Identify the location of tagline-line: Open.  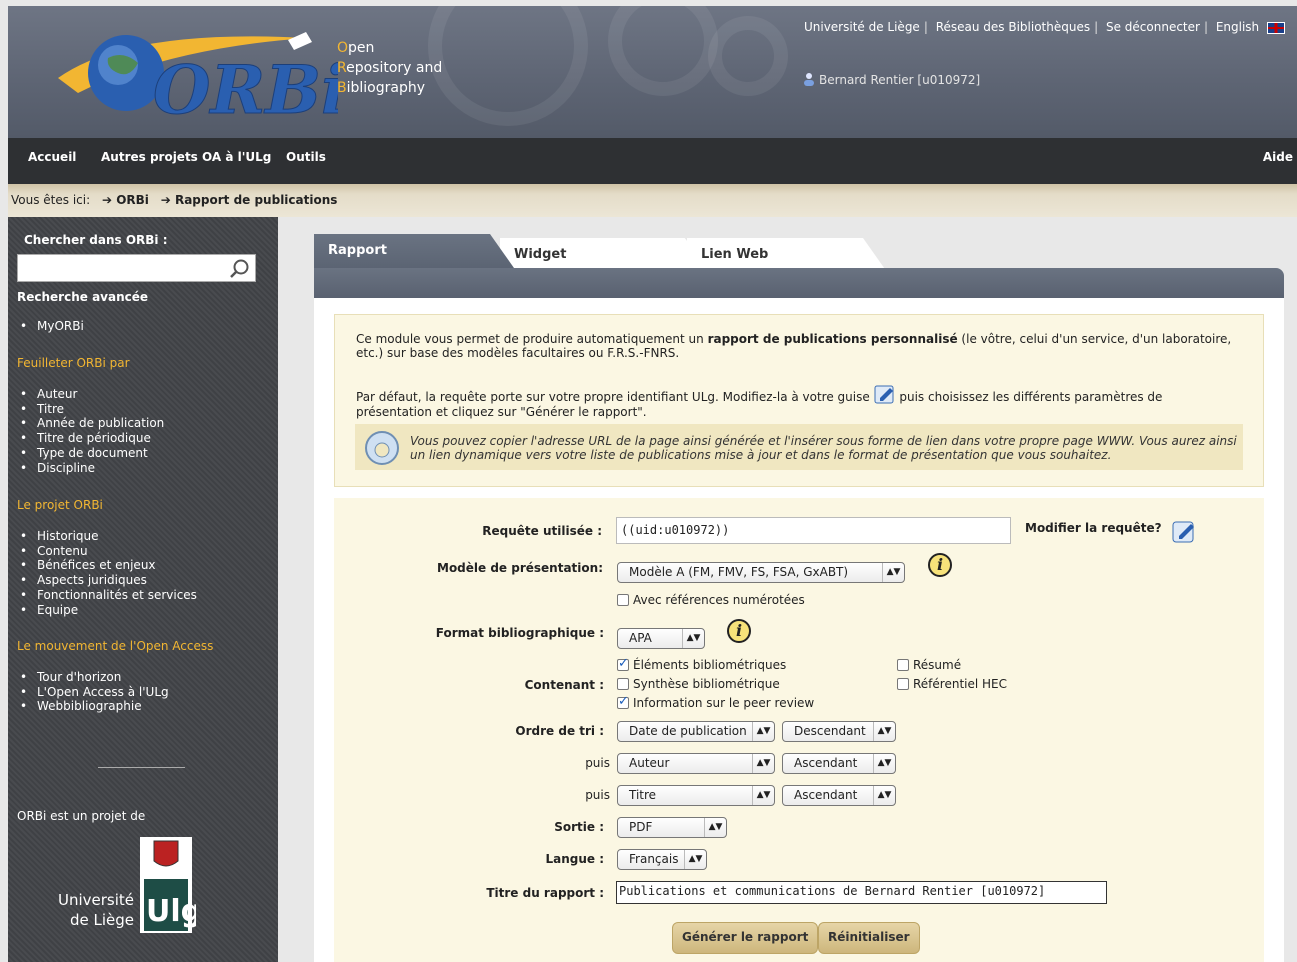
(356, 48).